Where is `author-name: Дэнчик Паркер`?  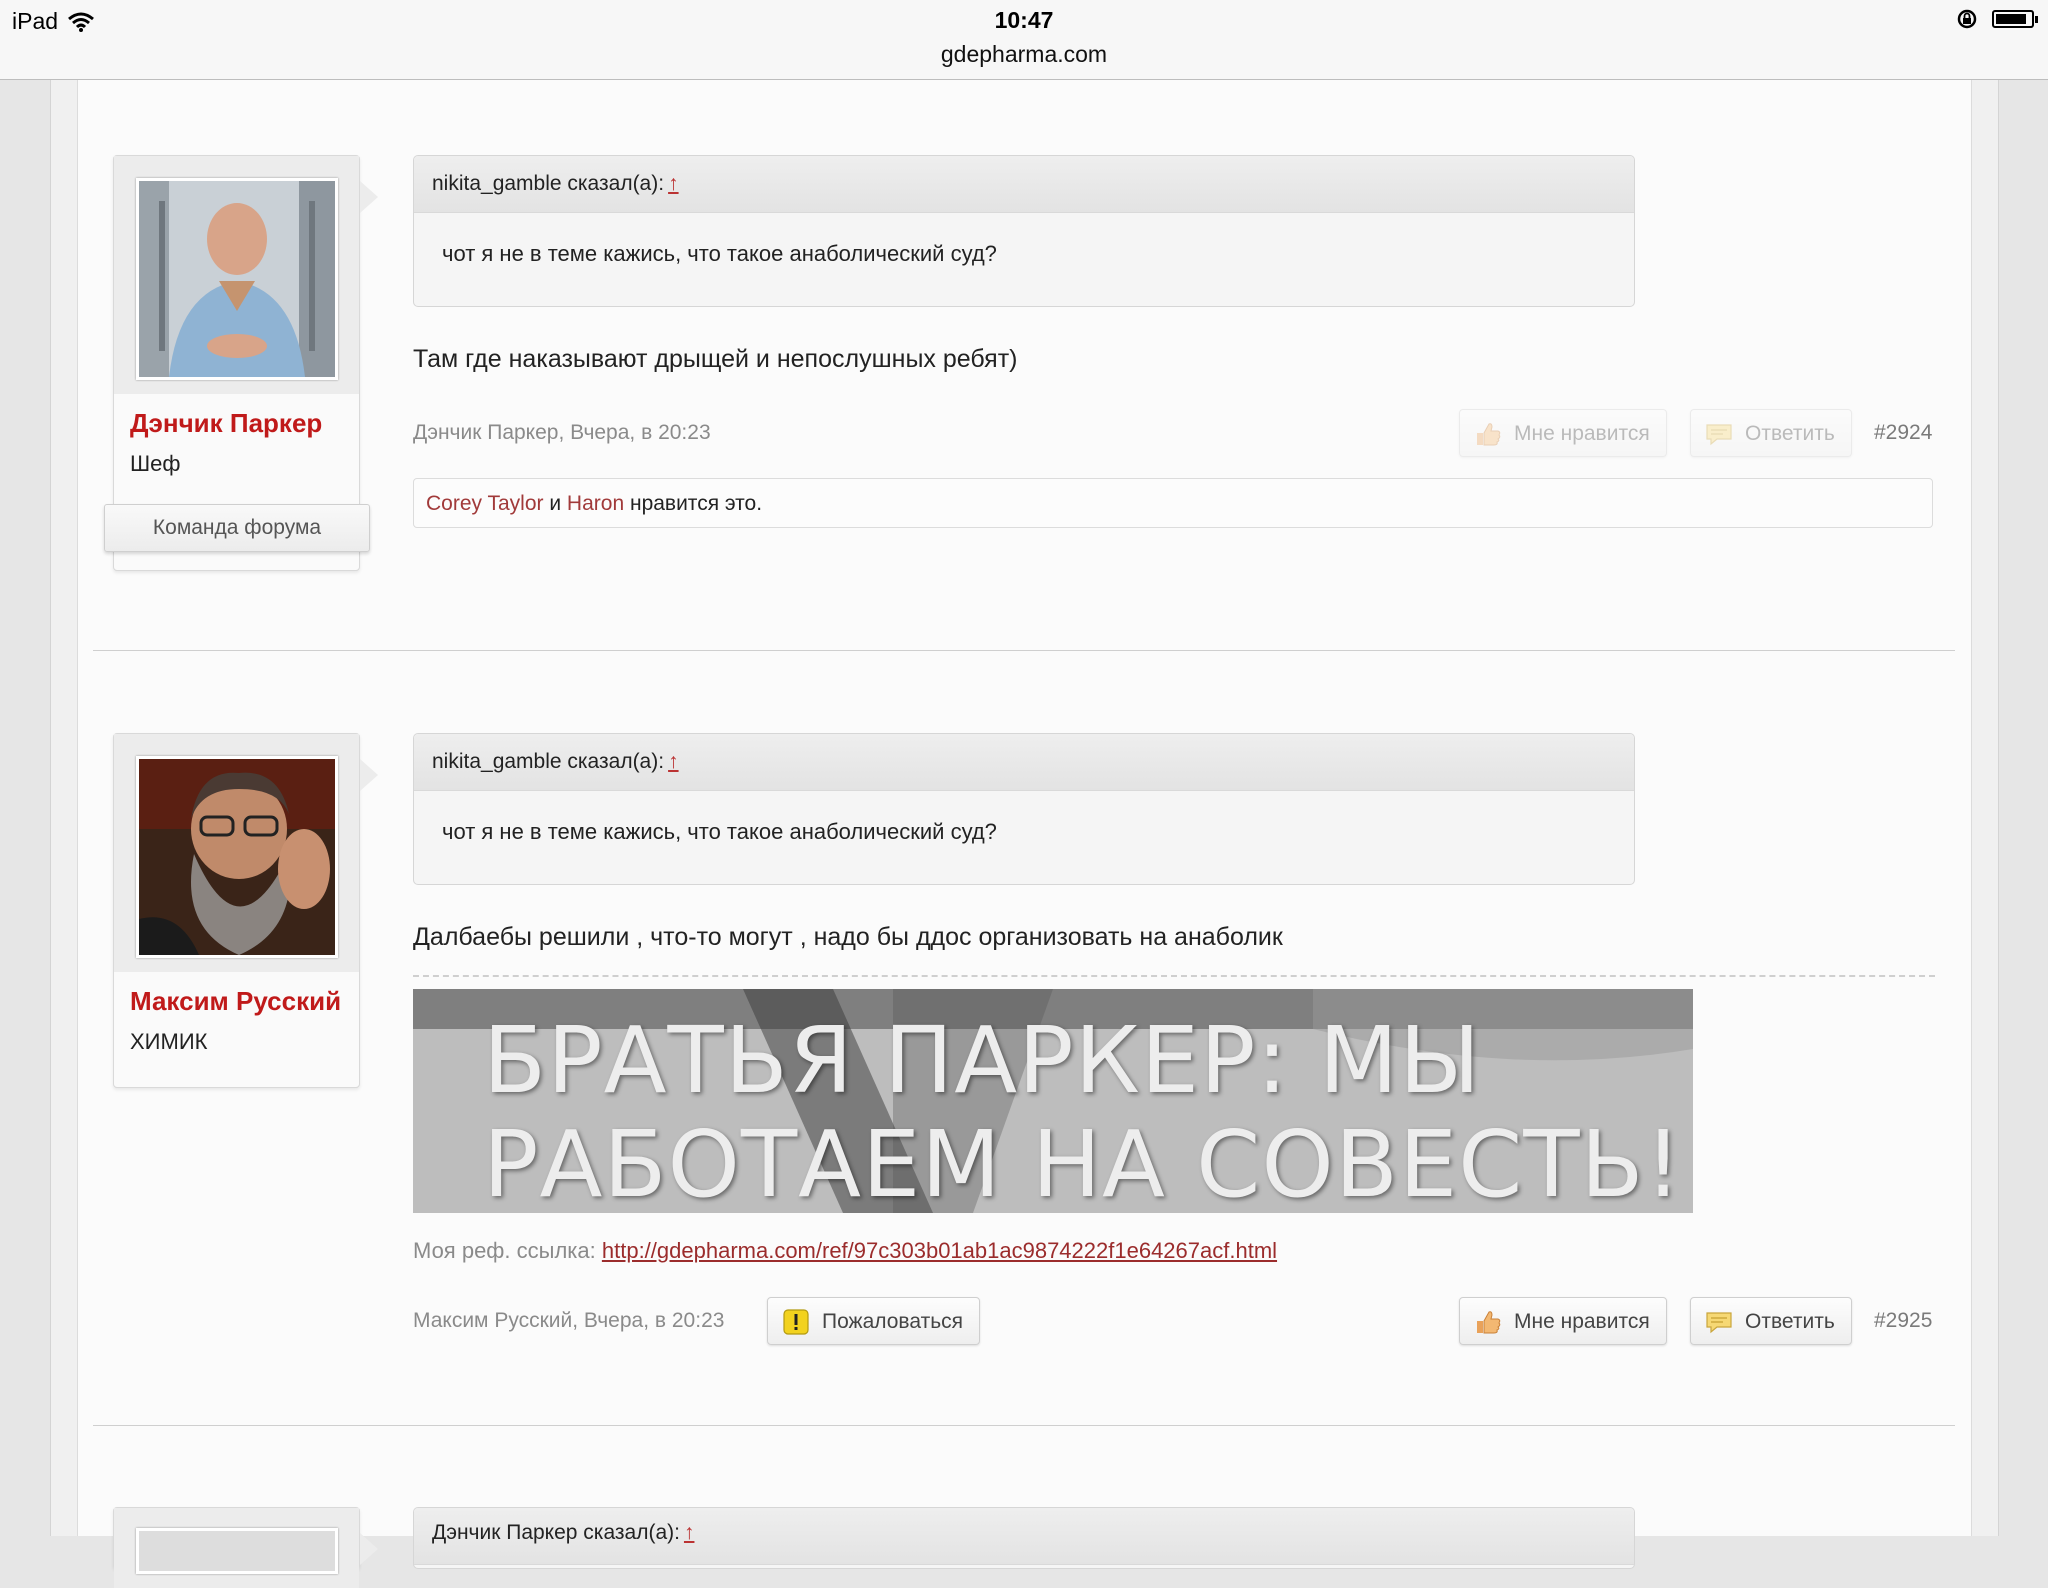
author-name: Дэнчик Паркер is located at coordinates (236, 416).